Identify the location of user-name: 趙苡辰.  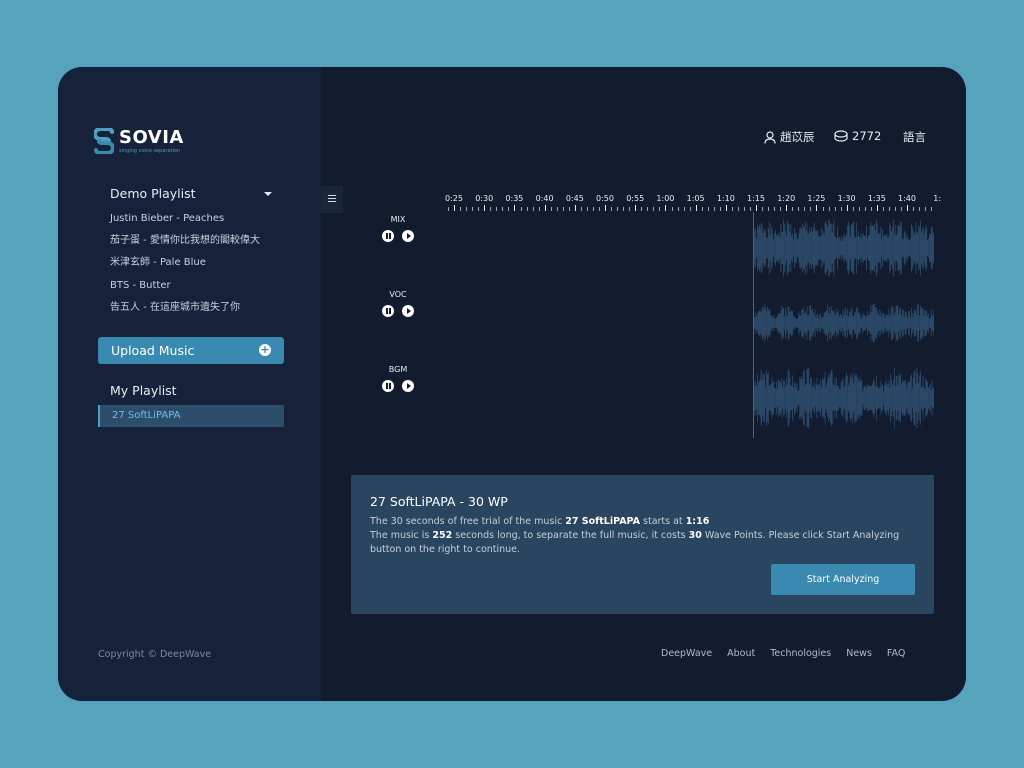
(797, 137).